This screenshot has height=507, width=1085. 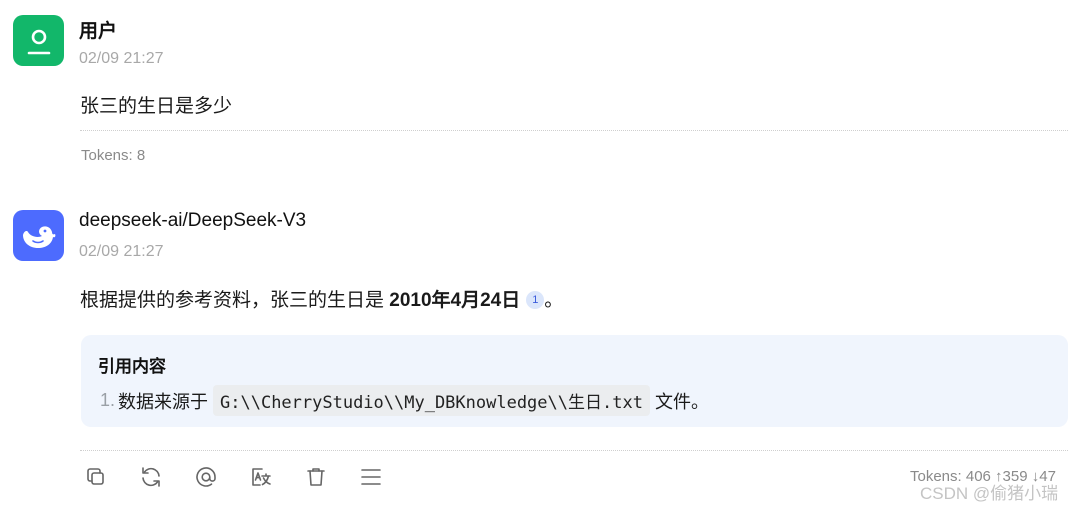 What do you see at coordinates (121, 58) in the screenshot?
I see `user-message-time: 02/09 21:27` at bounding box center [121, 58].